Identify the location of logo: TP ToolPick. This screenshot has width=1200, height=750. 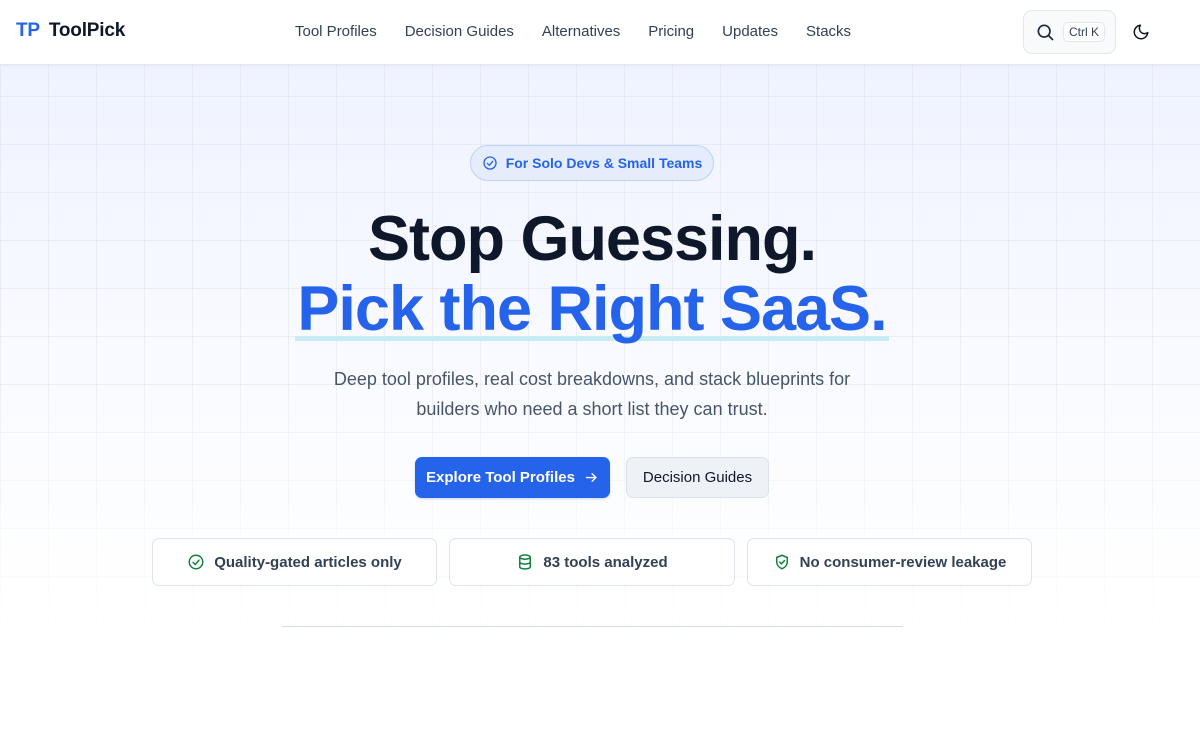
(70, 31).